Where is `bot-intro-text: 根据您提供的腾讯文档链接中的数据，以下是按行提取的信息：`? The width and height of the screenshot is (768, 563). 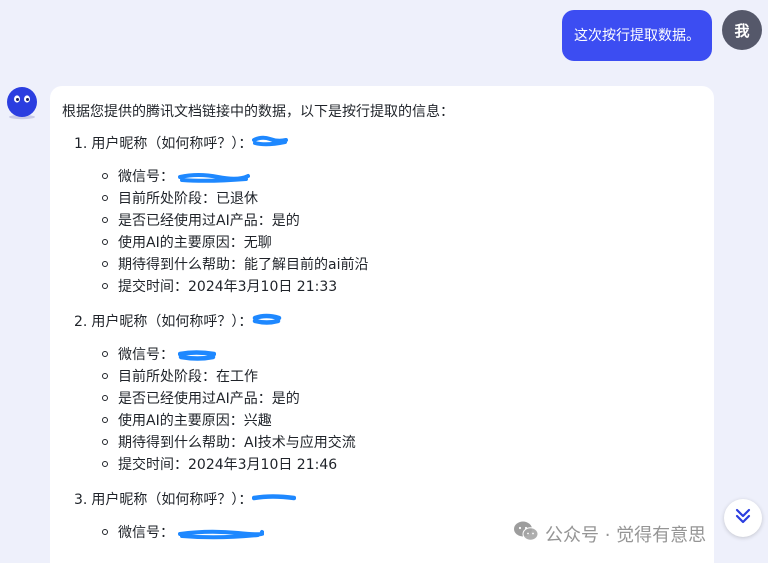
bot-intro-text: 根据您提供的腾讯文档链接中的数据，以下是按行提取的信息： is located at coordinates (258, 112).